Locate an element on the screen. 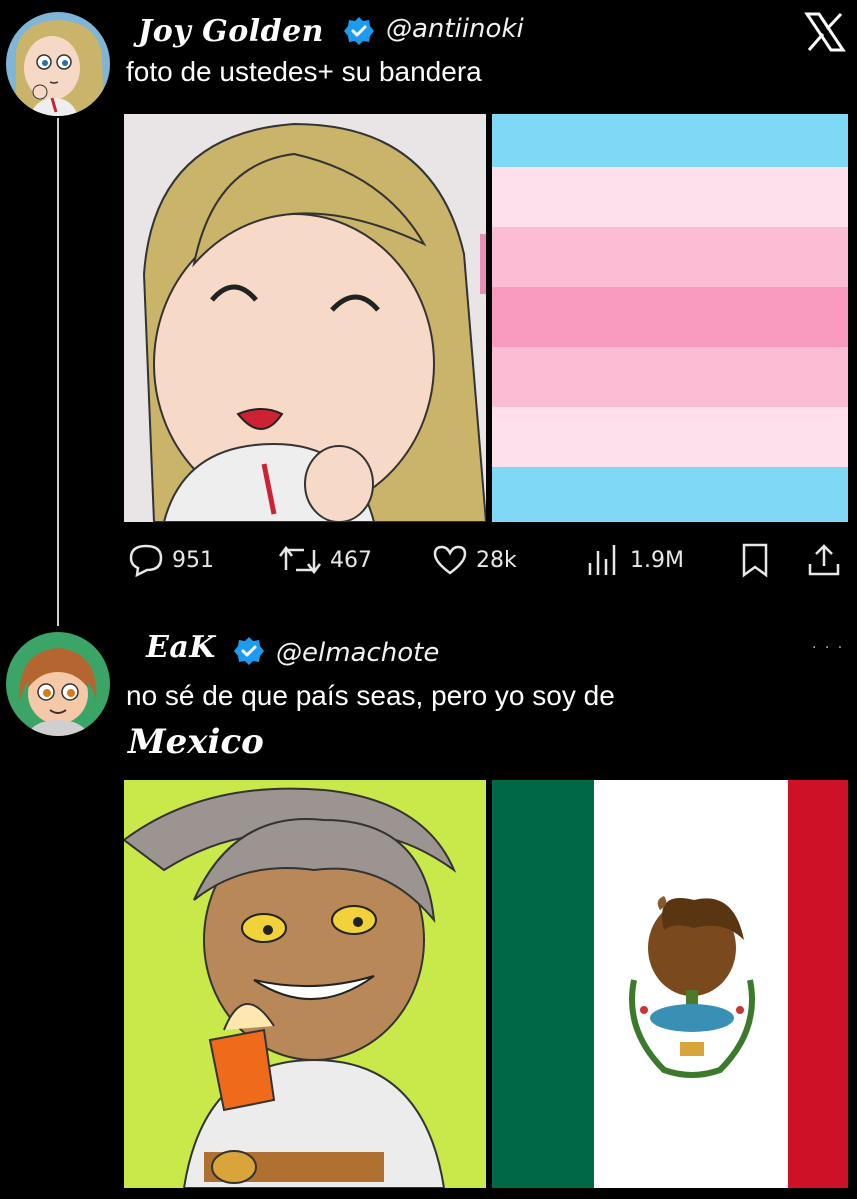 The width and height of the screenshot is (857, 1199). views-button: 1.9M is located at coordinates (635, 560).